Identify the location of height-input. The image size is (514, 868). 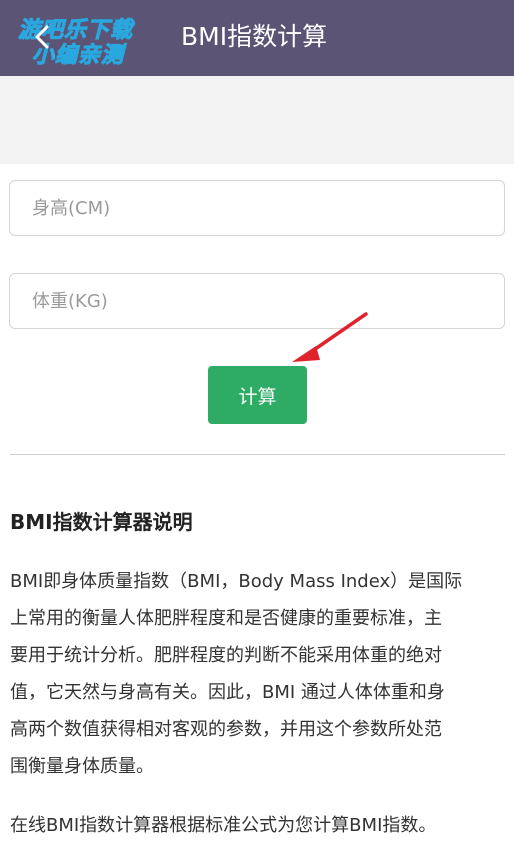
(257, 208).